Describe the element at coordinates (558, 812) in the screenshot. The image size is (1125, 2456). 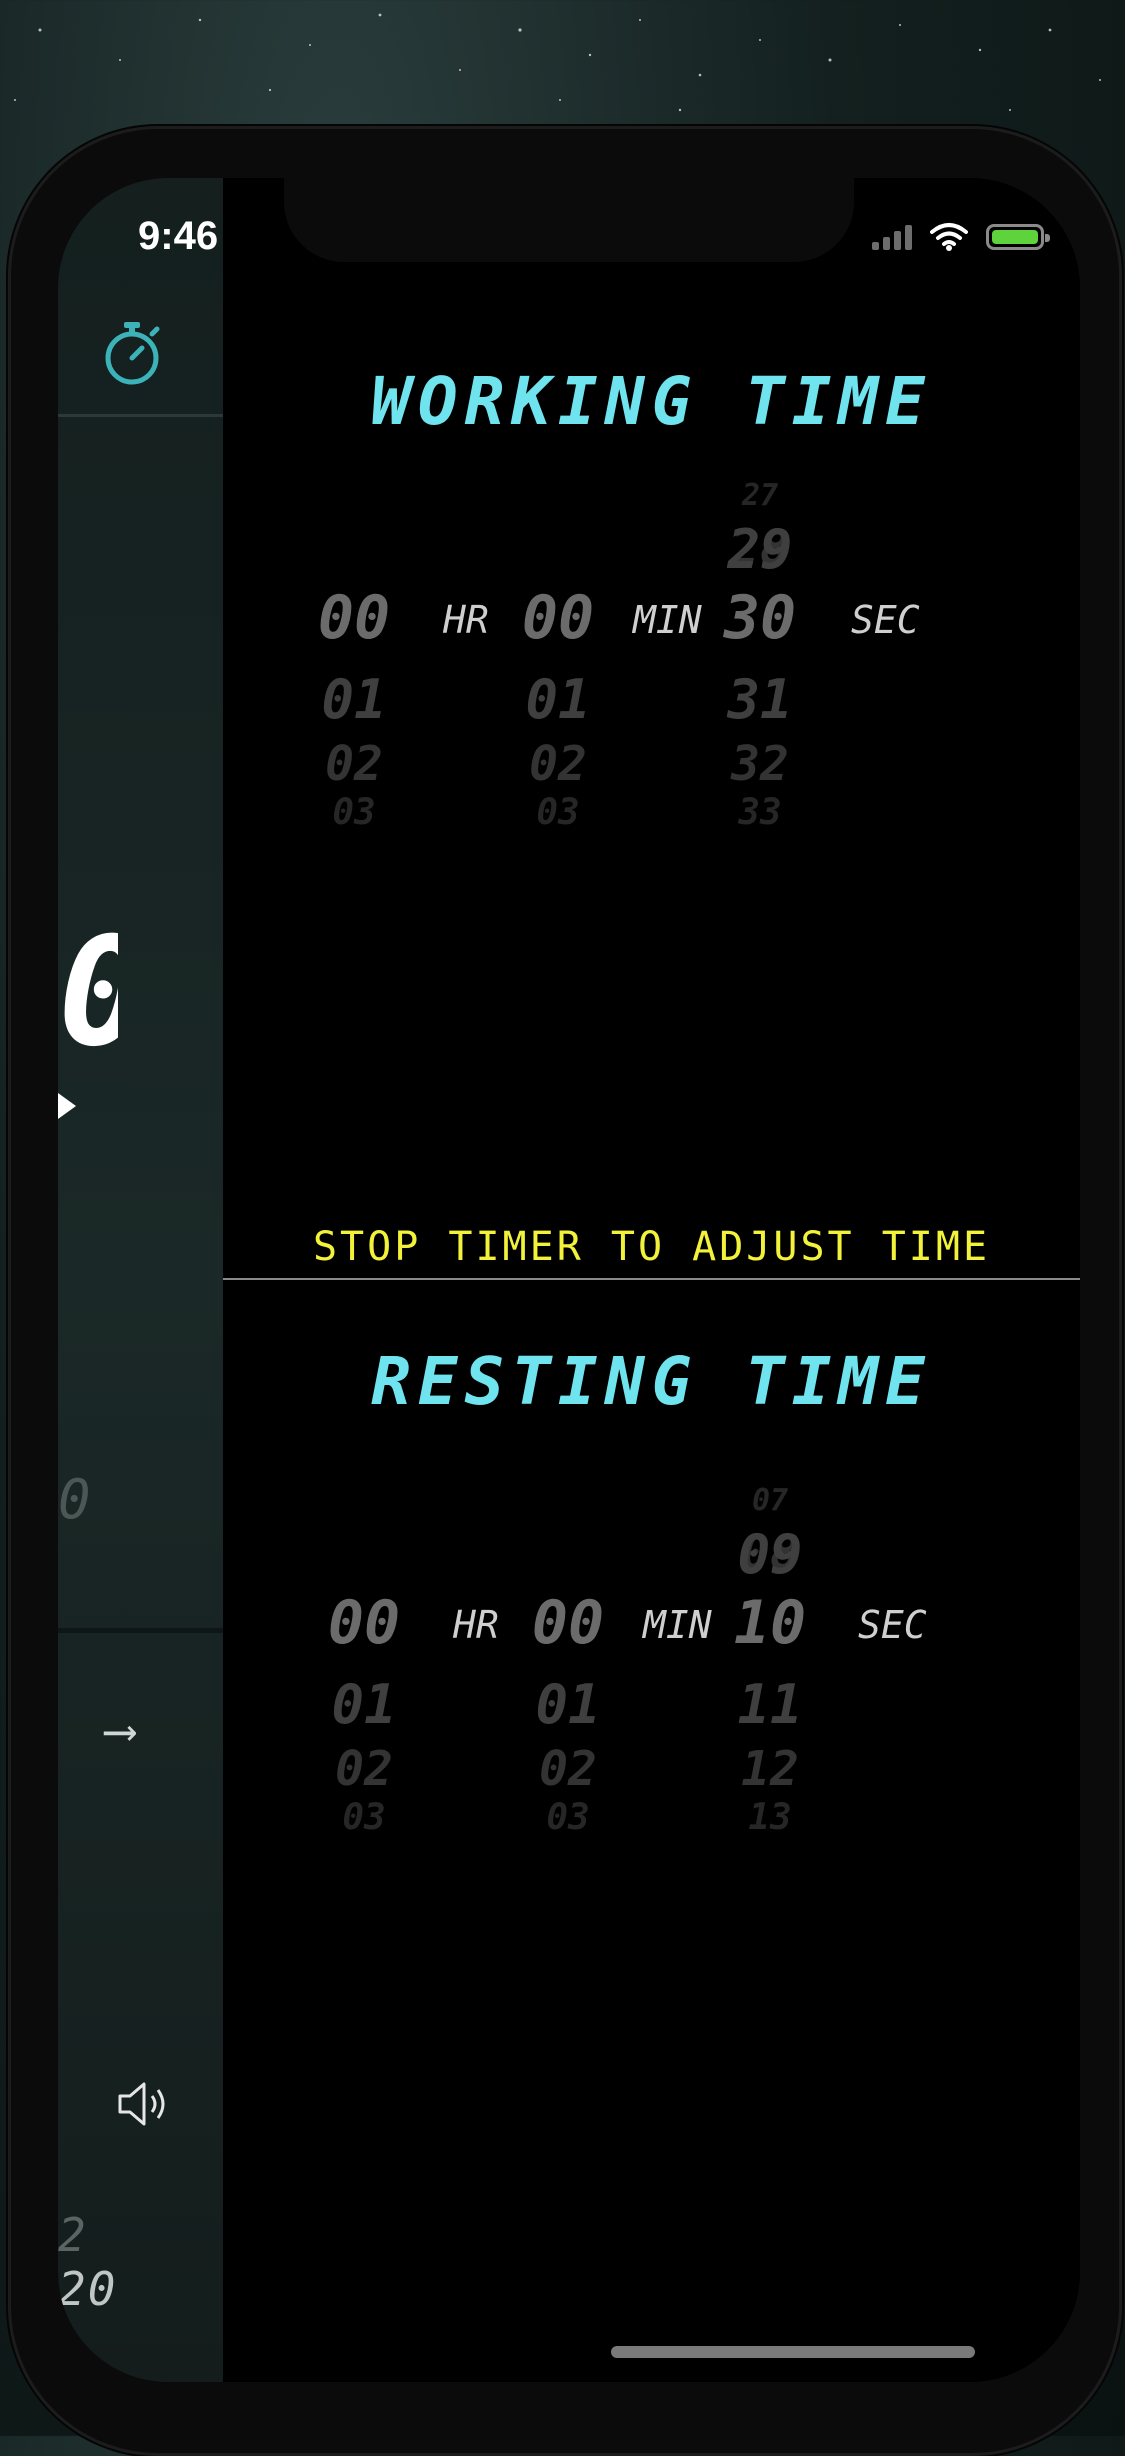
I see `working-minutes-option: 03` at that location.